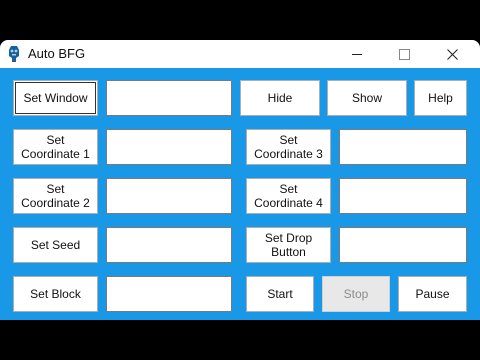 This screenshot has width=480, height=360. I want to click on coordinate-1-field, so click(169, 147).